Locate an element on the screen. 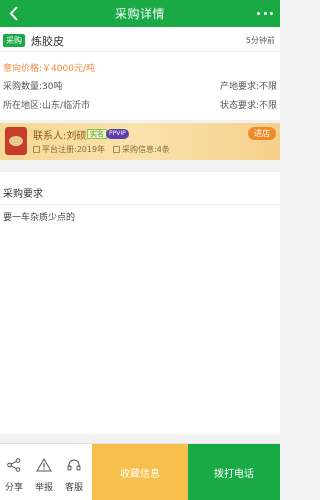 The height and width of the screenshot is (500, 320). divider is located at coordinates (140, 204).